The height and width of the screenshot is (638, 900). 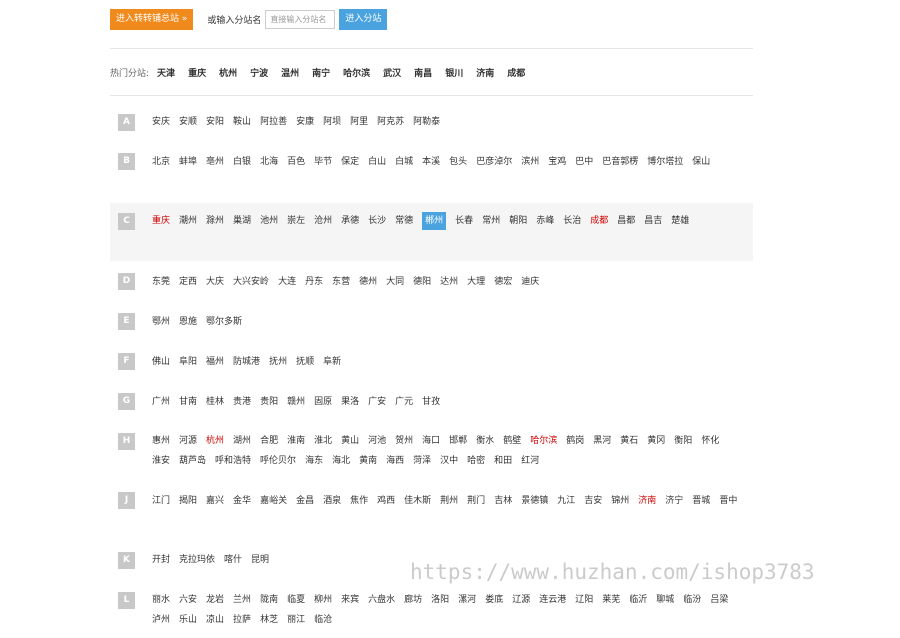 What do you see at coordinates (440, 600) in the screenshot?
I see `city-link: 洛阳` at bounding box center [440, 600].